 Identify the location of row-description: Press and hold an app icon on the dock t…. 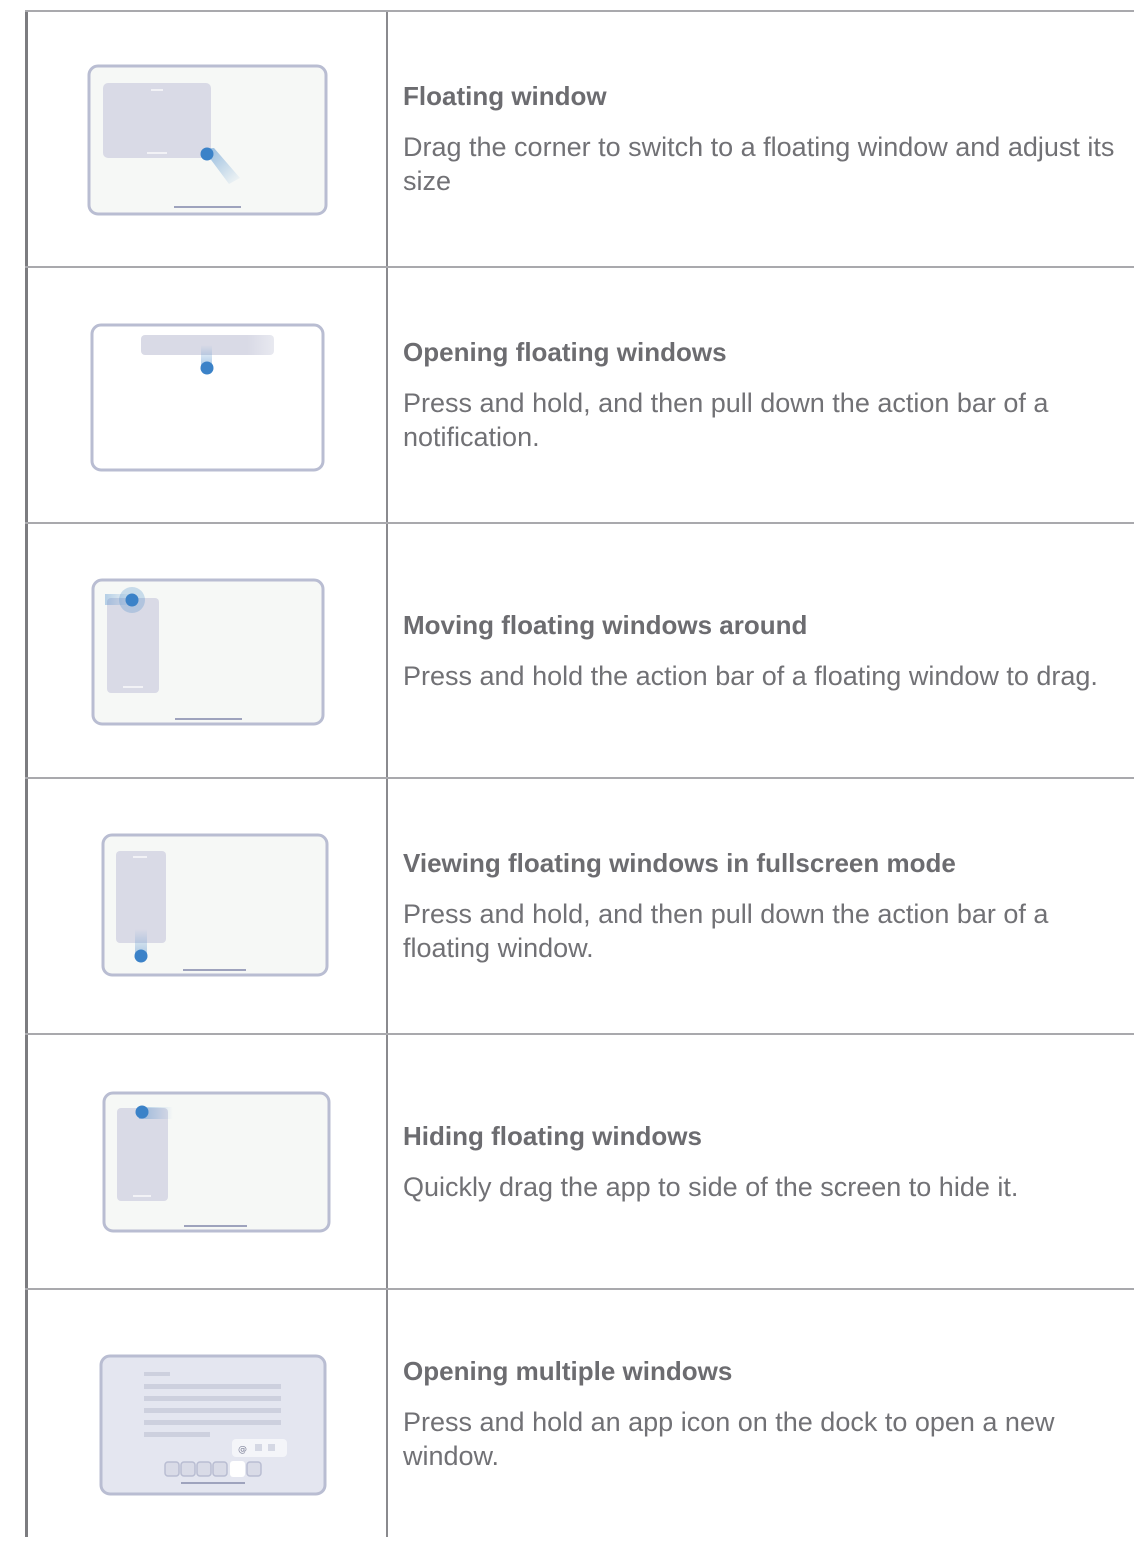
(729, 1438).